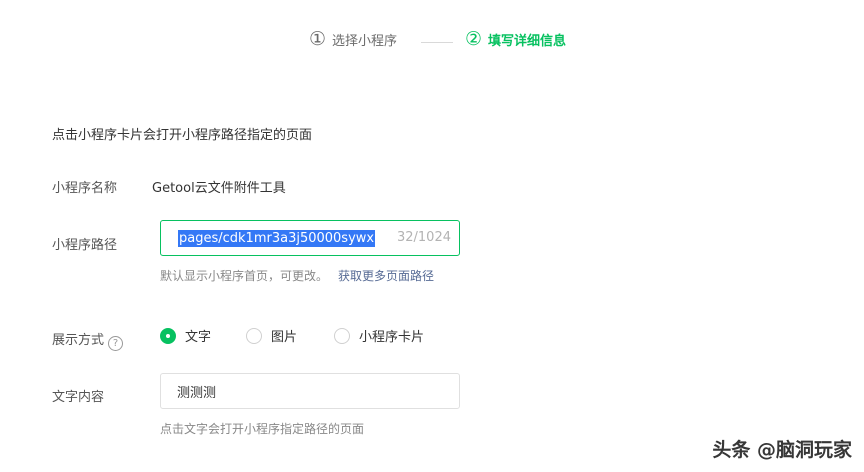 This screenshot has height=472, width=864. What do you see at coordinates (527, 41) in the screenshot?
I see `step-label-2: 填写详细信息` at bounding box center [527, 41].